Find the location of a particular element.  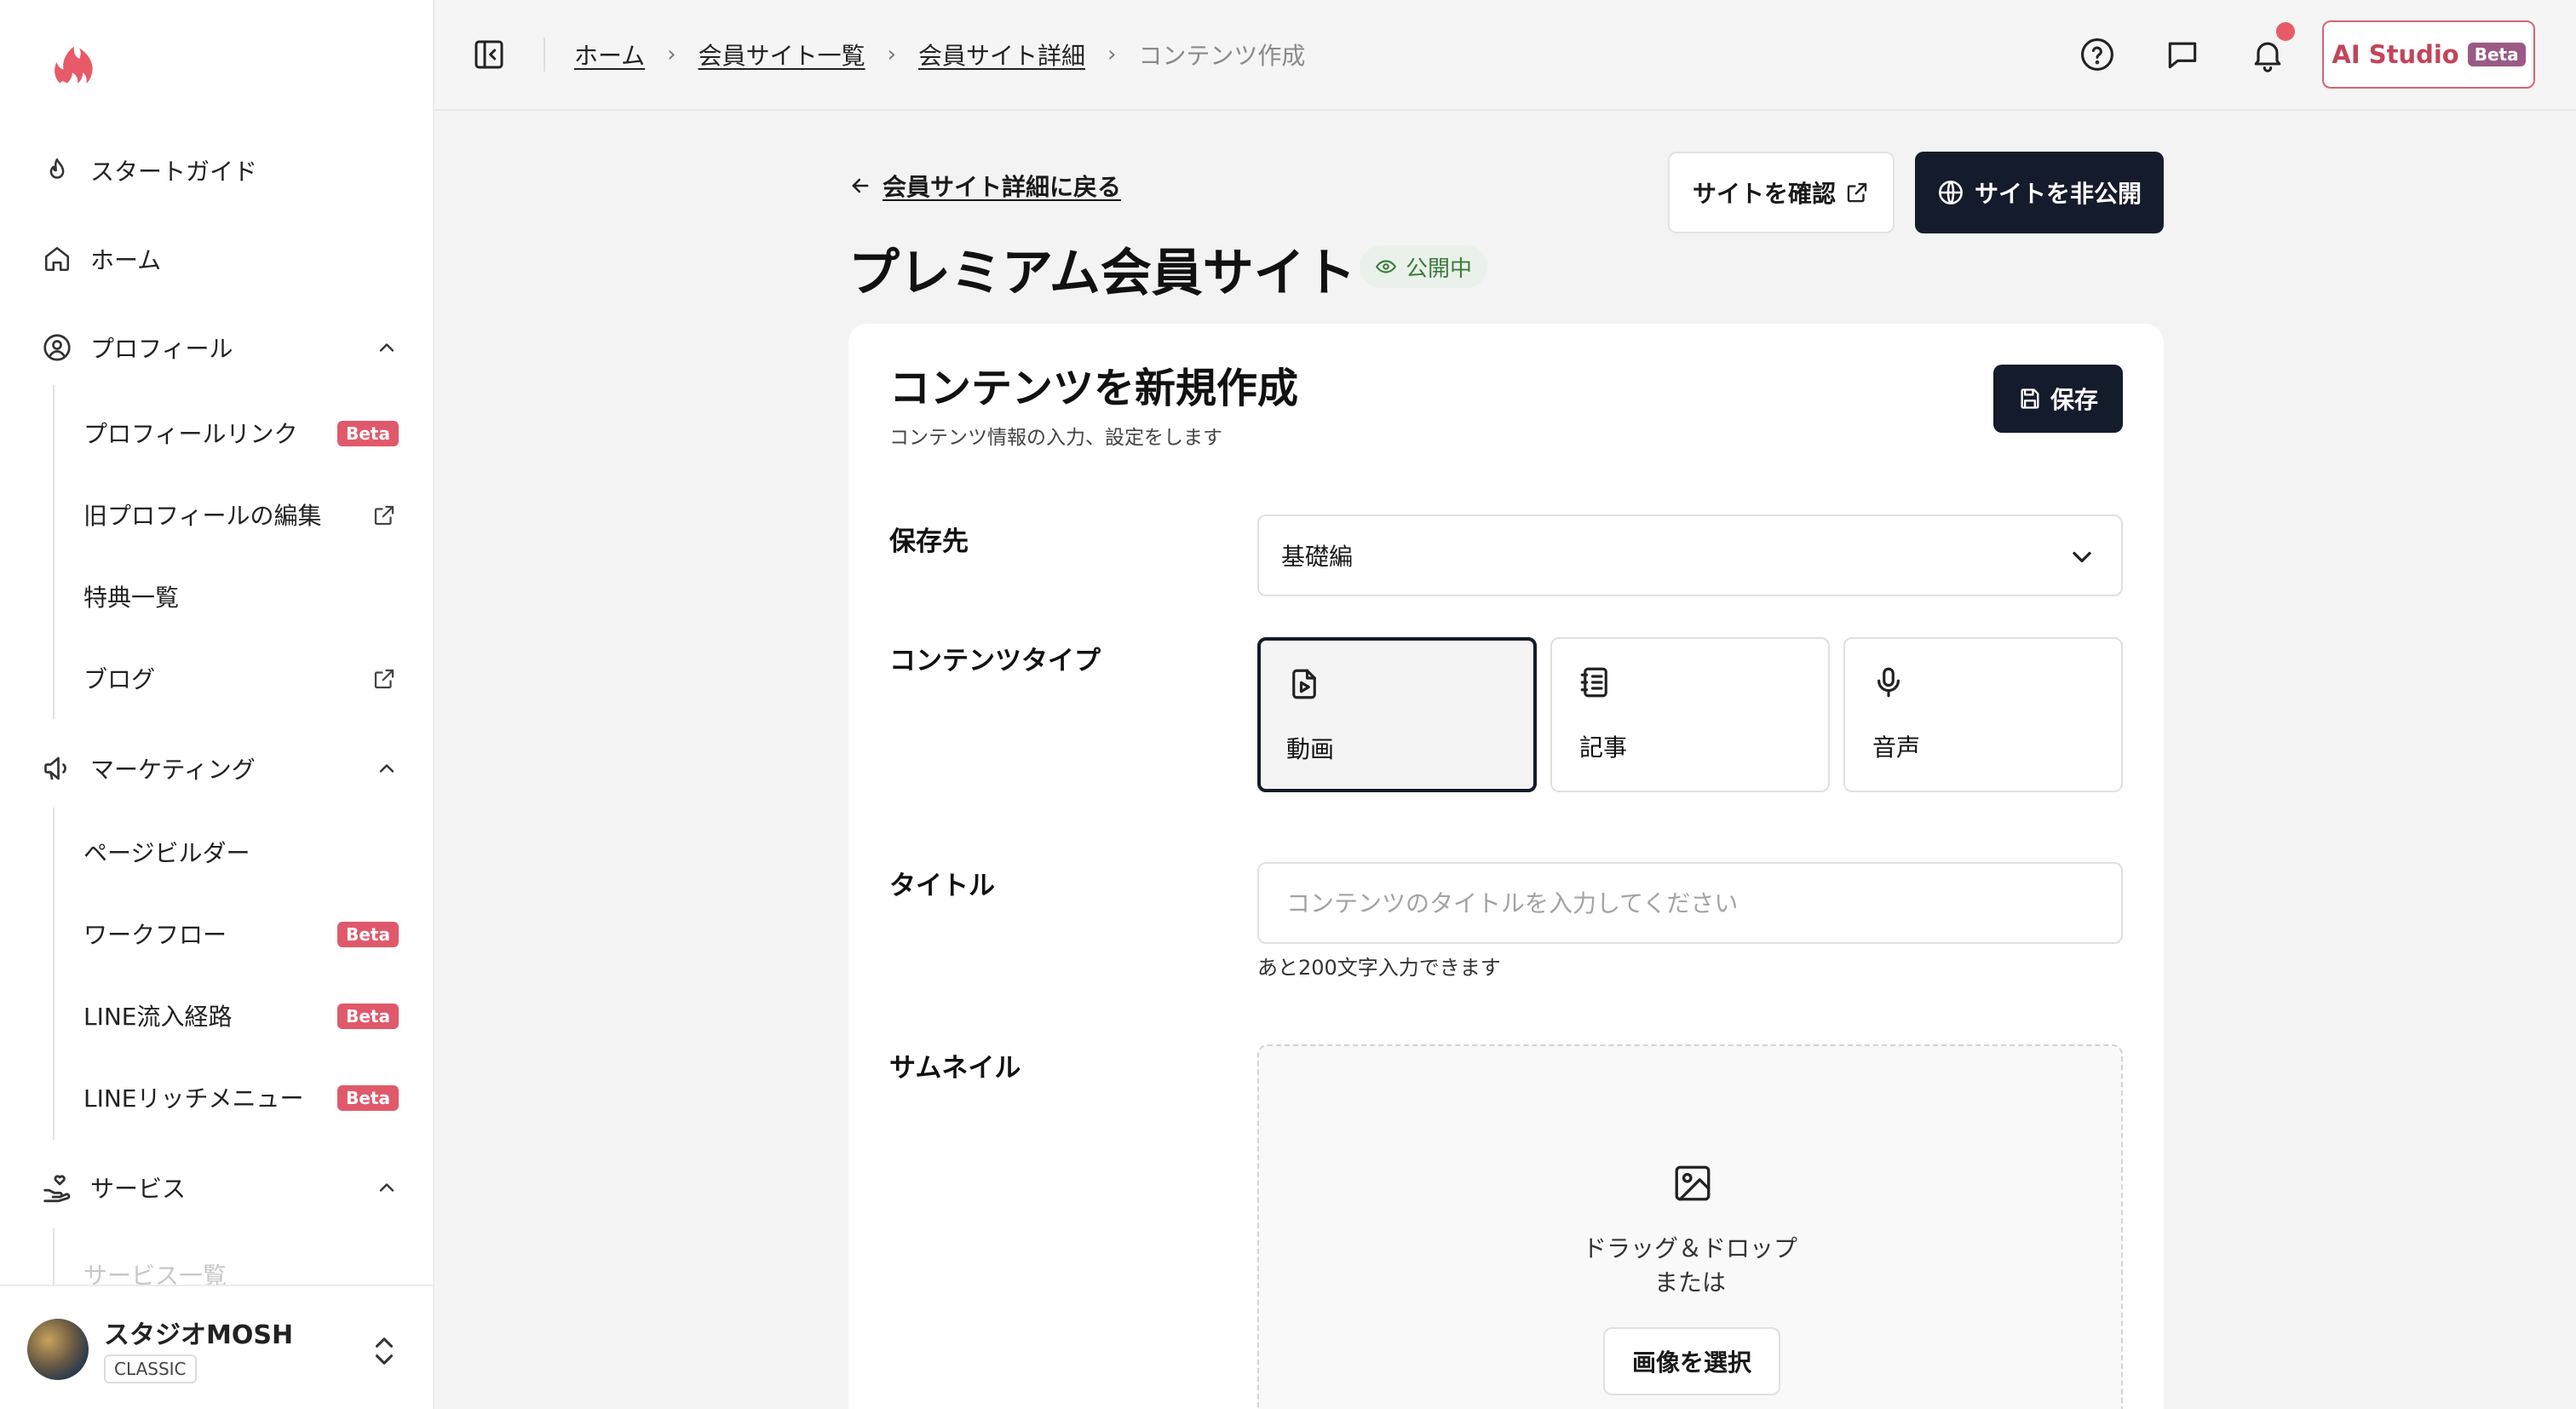

sidebar-item-marketing: マーケティング is located at coordinates (220, 768).